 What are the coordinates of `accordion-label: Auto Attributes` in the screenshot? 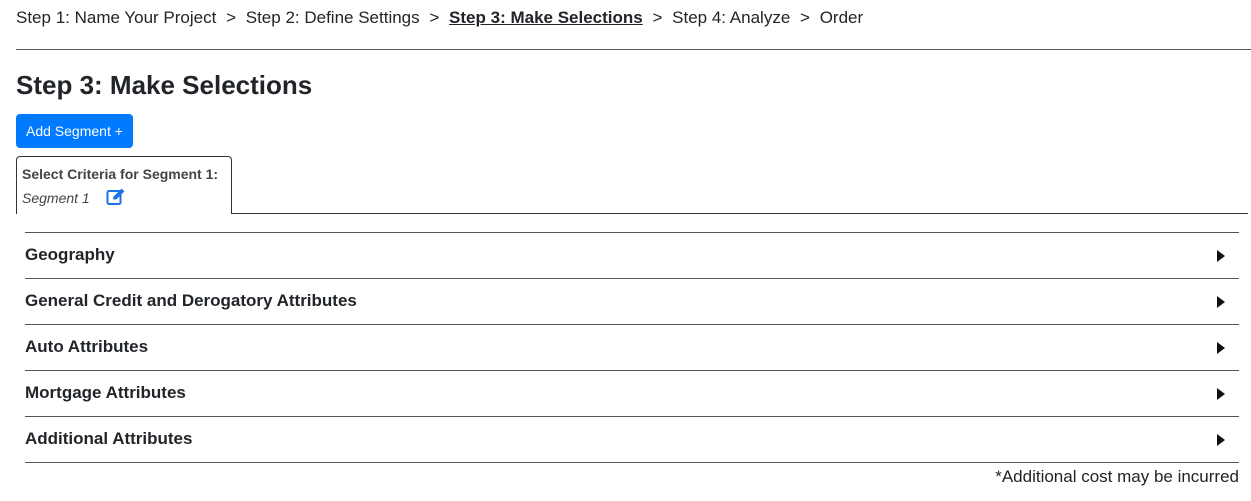 It's located at (87, 346).